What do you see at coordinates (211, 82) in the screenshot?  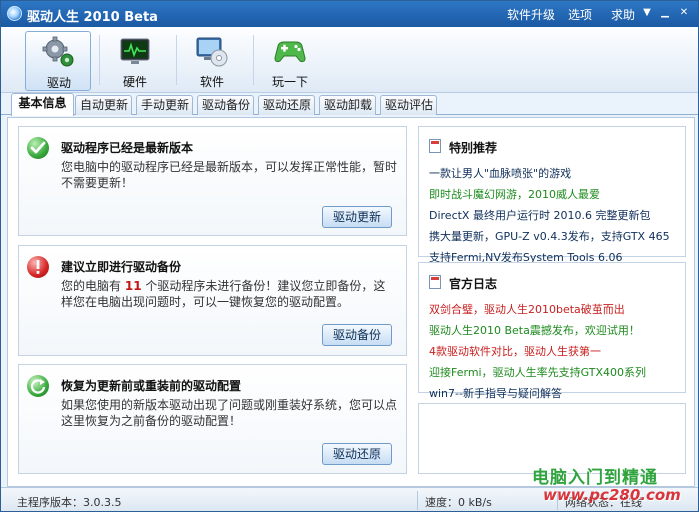 I see `toolbar-software-label: 软件` at bounding box center [211, 82].